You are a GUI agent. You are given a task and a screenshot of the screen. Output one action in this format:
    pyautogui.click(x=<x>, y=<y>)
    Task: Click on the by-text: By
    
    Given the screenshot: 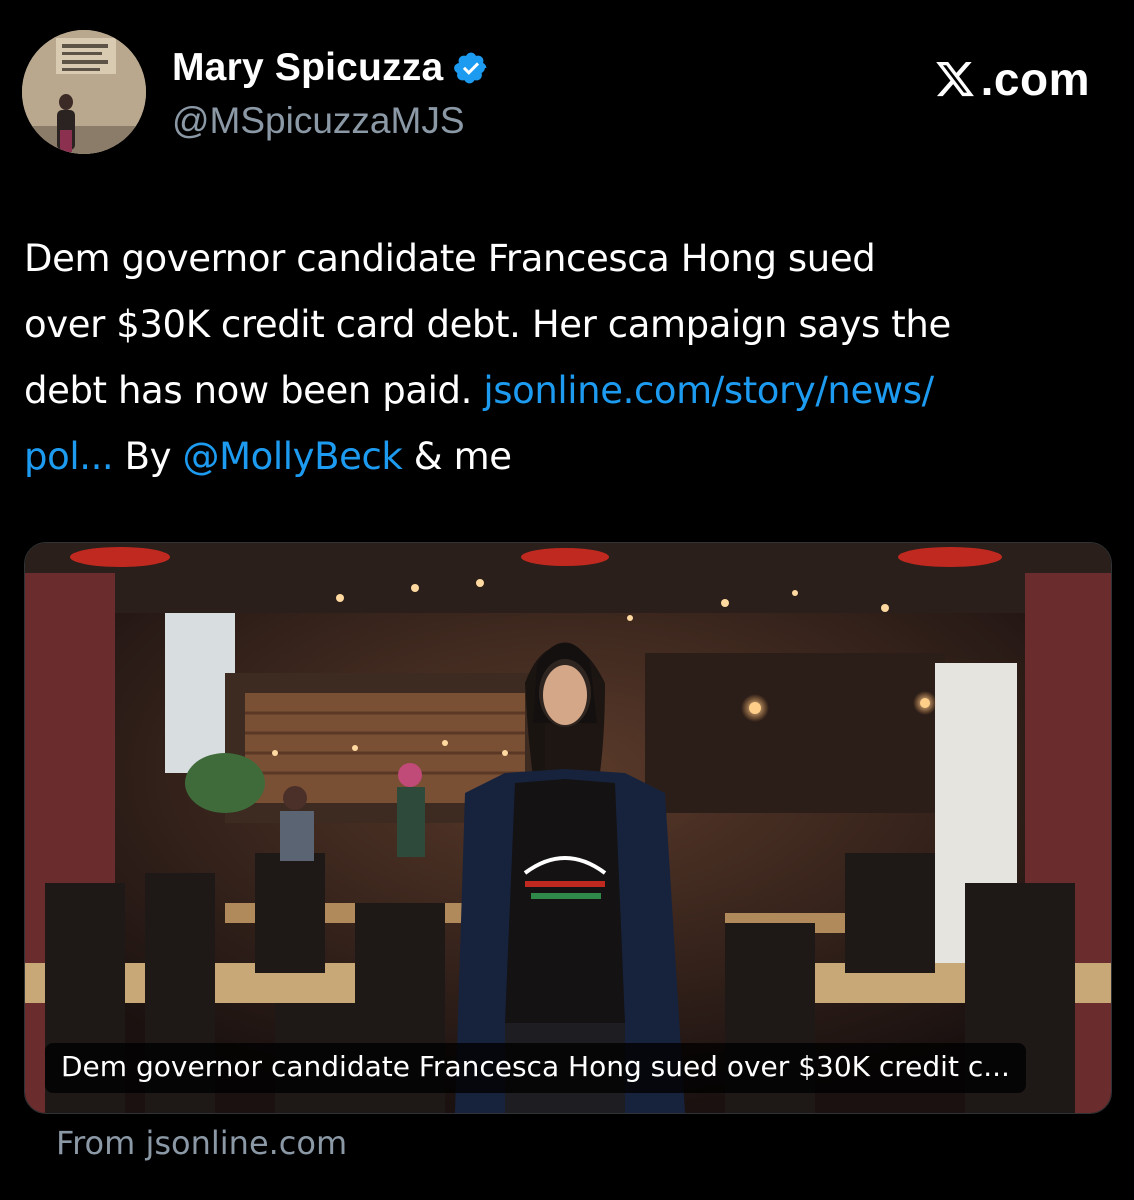 What is the action you would take?
    pyautogui.click(x=148, y=456)
    